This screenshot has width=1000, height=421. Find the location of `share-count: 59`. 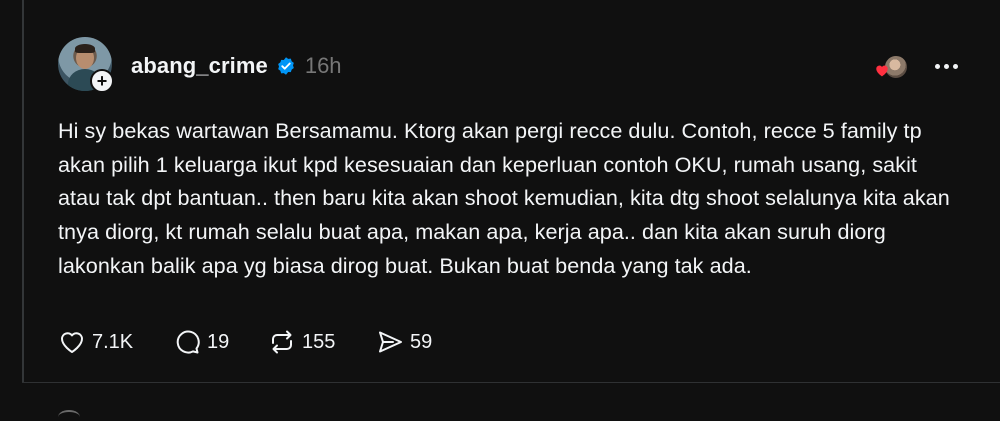

share-count: 59 is located at coordinates (421, 341).